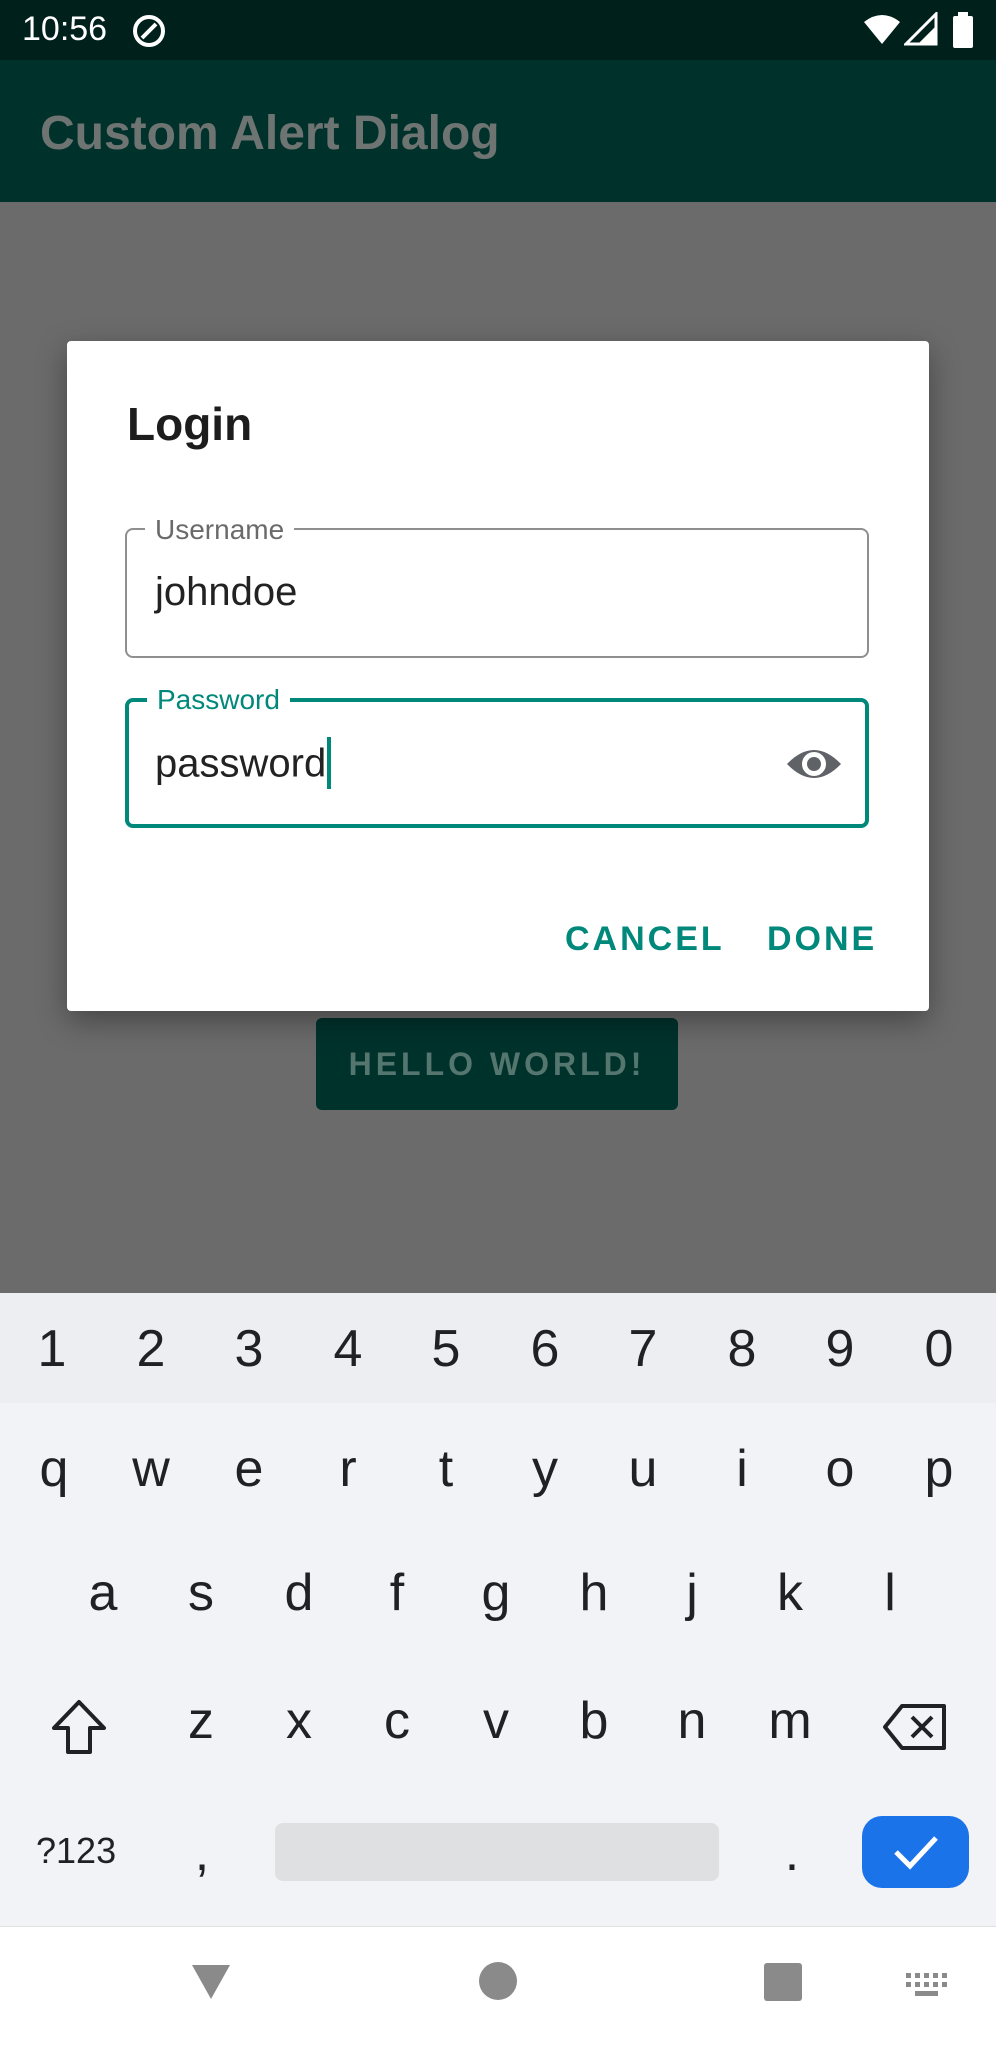 This screenshot has width=996, height=2049. Describe the element at coordinates (498, 1981) in the screenshot. I see `nav-home-icon` at that location.